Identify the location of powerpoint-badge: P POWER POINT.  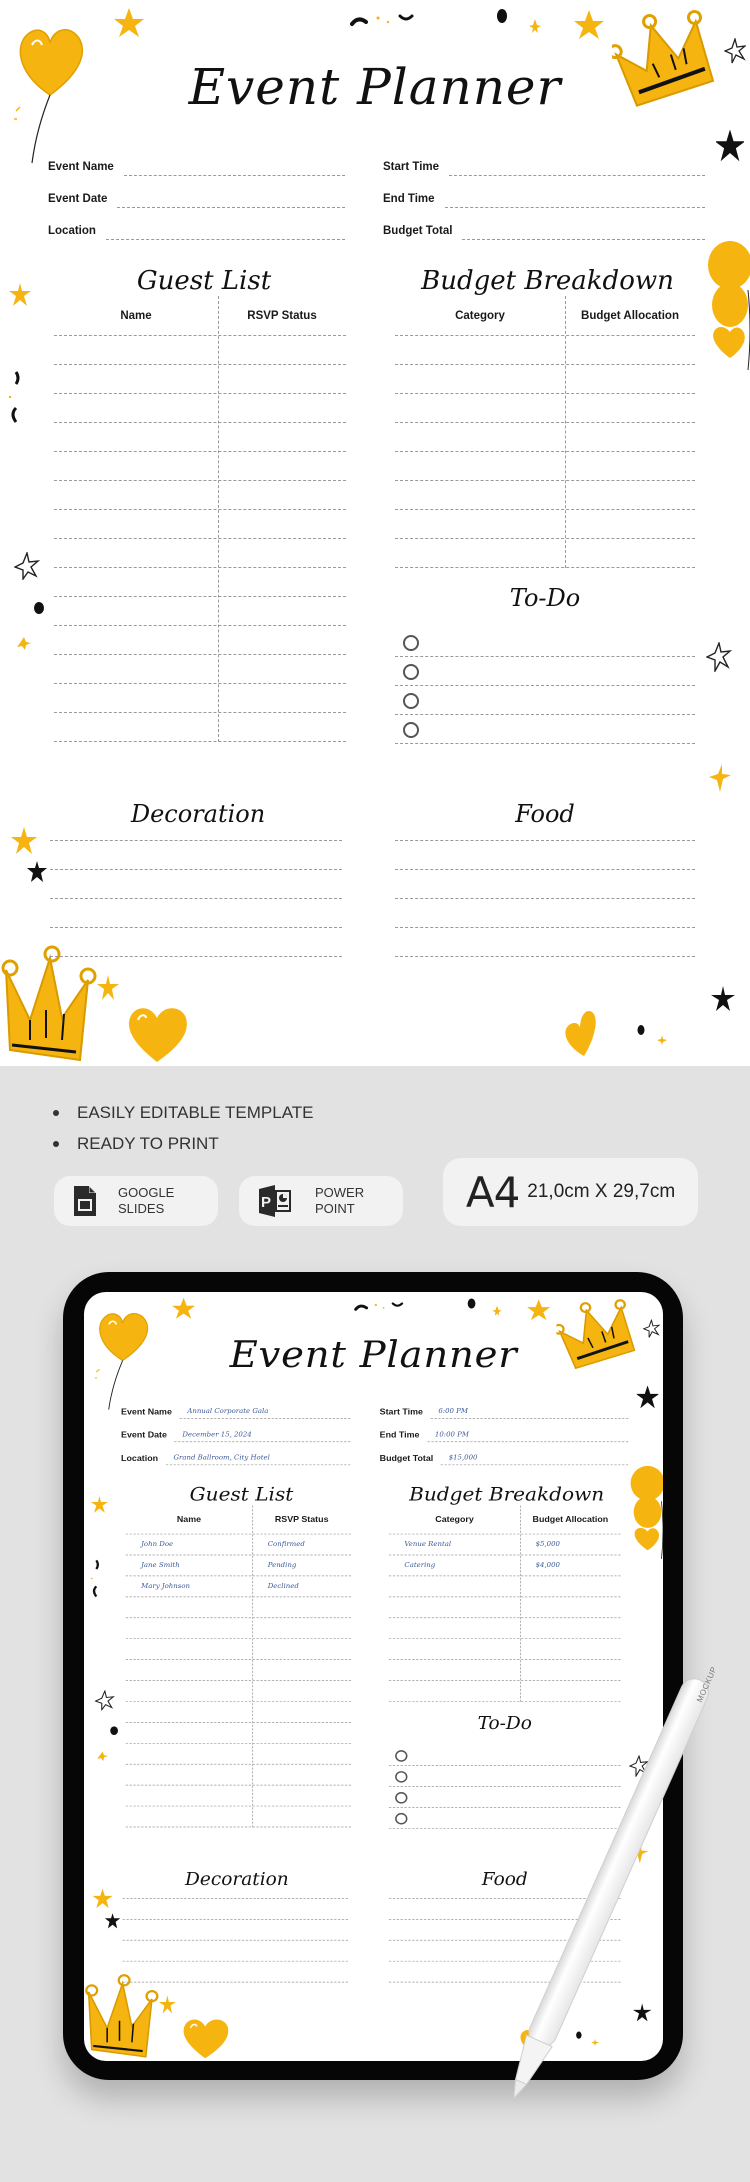
(321, 1201).